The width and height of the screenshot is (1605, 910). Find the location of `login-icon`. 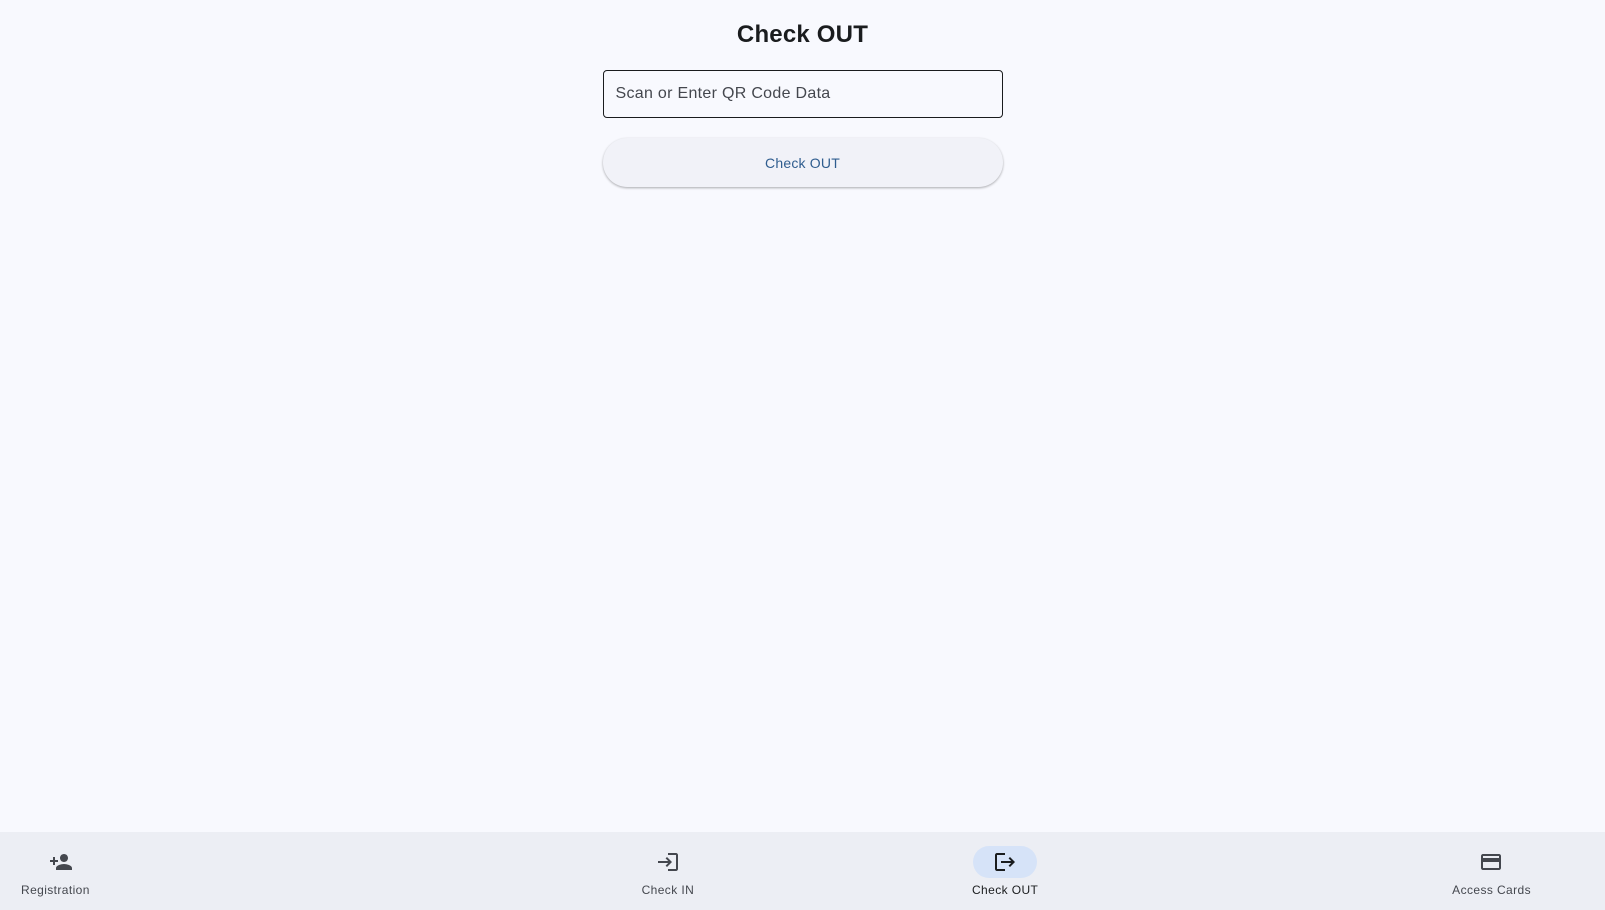

login-icon is located at coordinates (667, 862).